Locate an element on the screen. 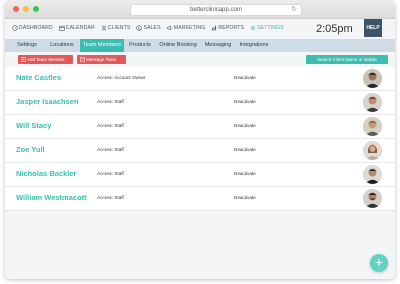 The width and height of the screenshot is (400, 284). nav-item-clients: CLIENTS is located at coordinates (116, 28).